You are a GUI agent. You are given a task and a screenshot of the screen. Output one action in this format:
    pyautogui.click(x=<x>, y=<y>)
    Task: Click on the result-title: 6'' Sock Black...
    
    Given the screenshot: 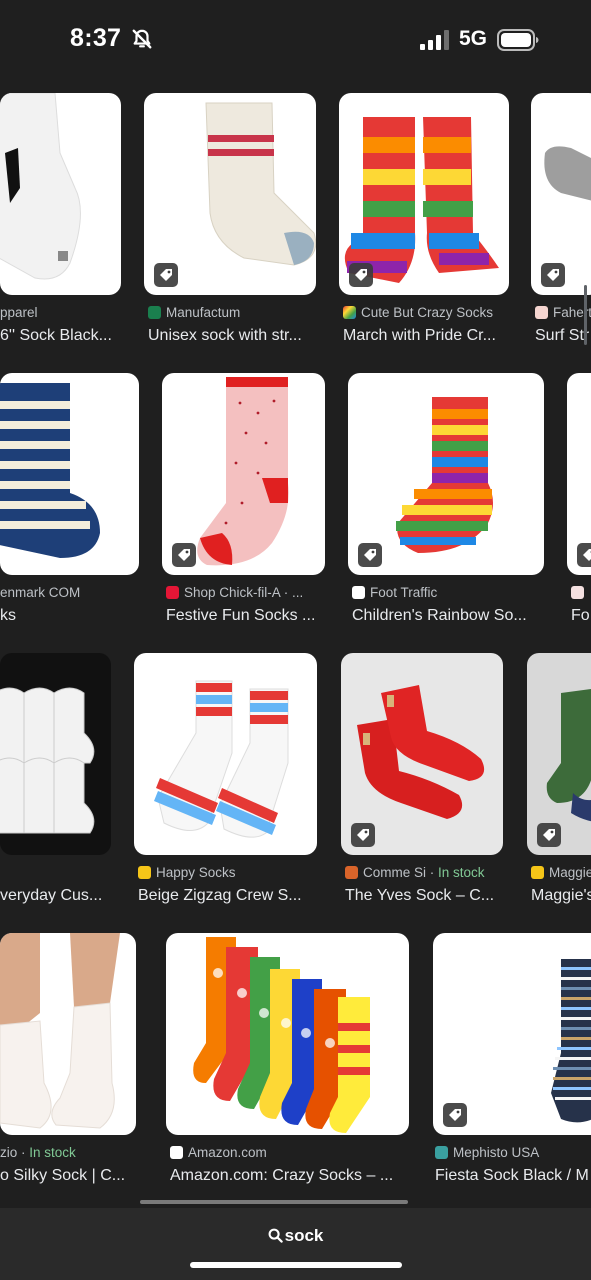 What is the action you would take?
    pyautogui.click(x=61, y=336)
    